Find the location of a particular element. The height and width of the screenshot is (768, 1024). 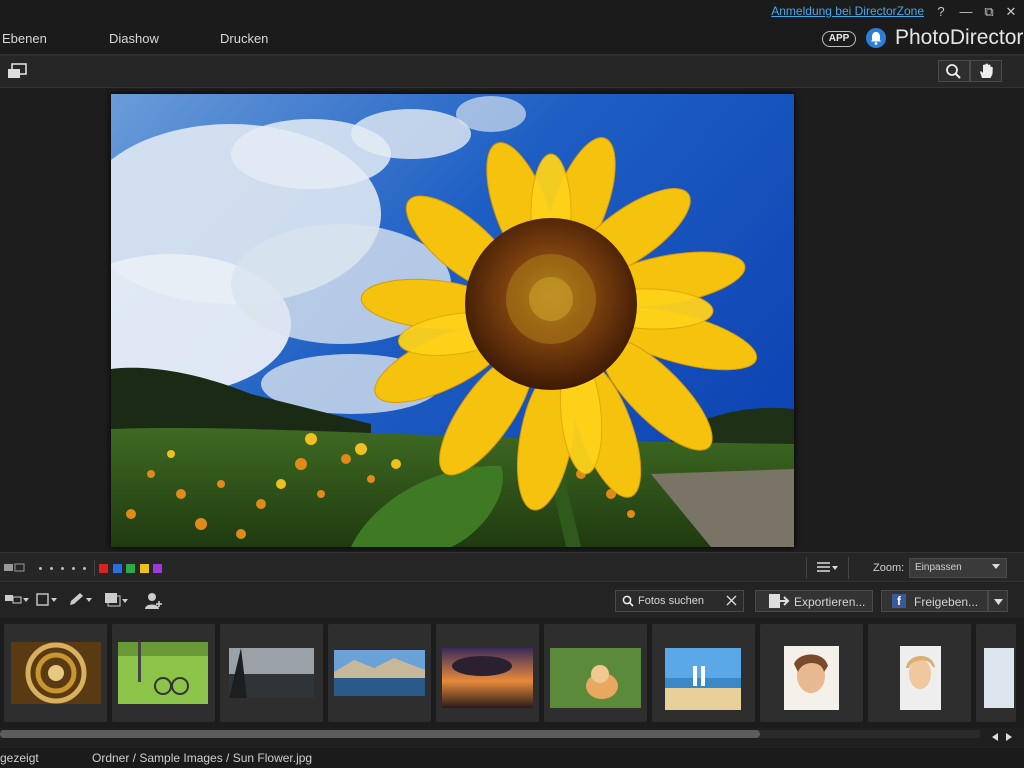

filmstrip is located at coordinates (512, 673).